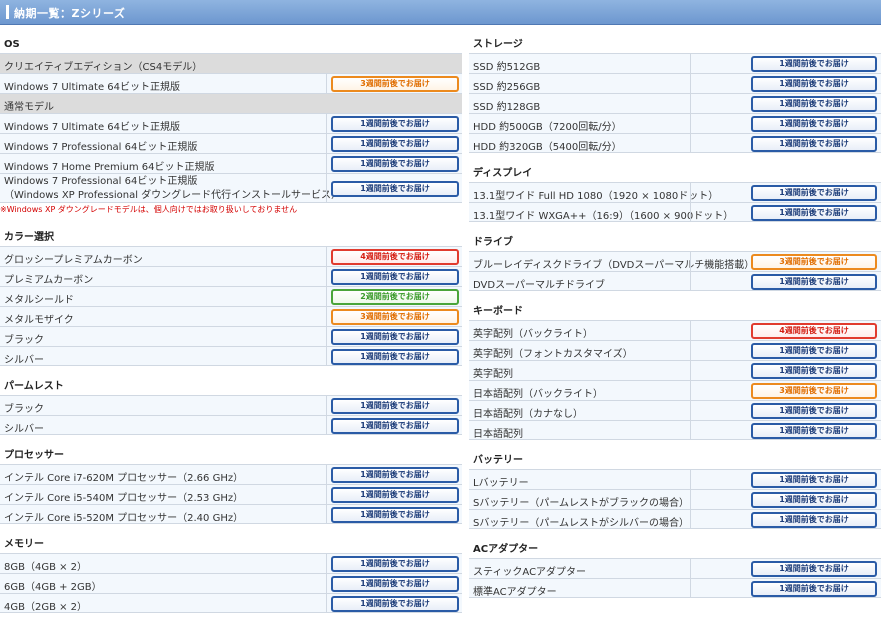 The width and height of the screenshot is (881, 635). Describe the element at coordinates (596, 196) in the screenshot. I see `option-label: 13.1型ワイド Full HD 1080（1920 × 1080ドット）` at that location.